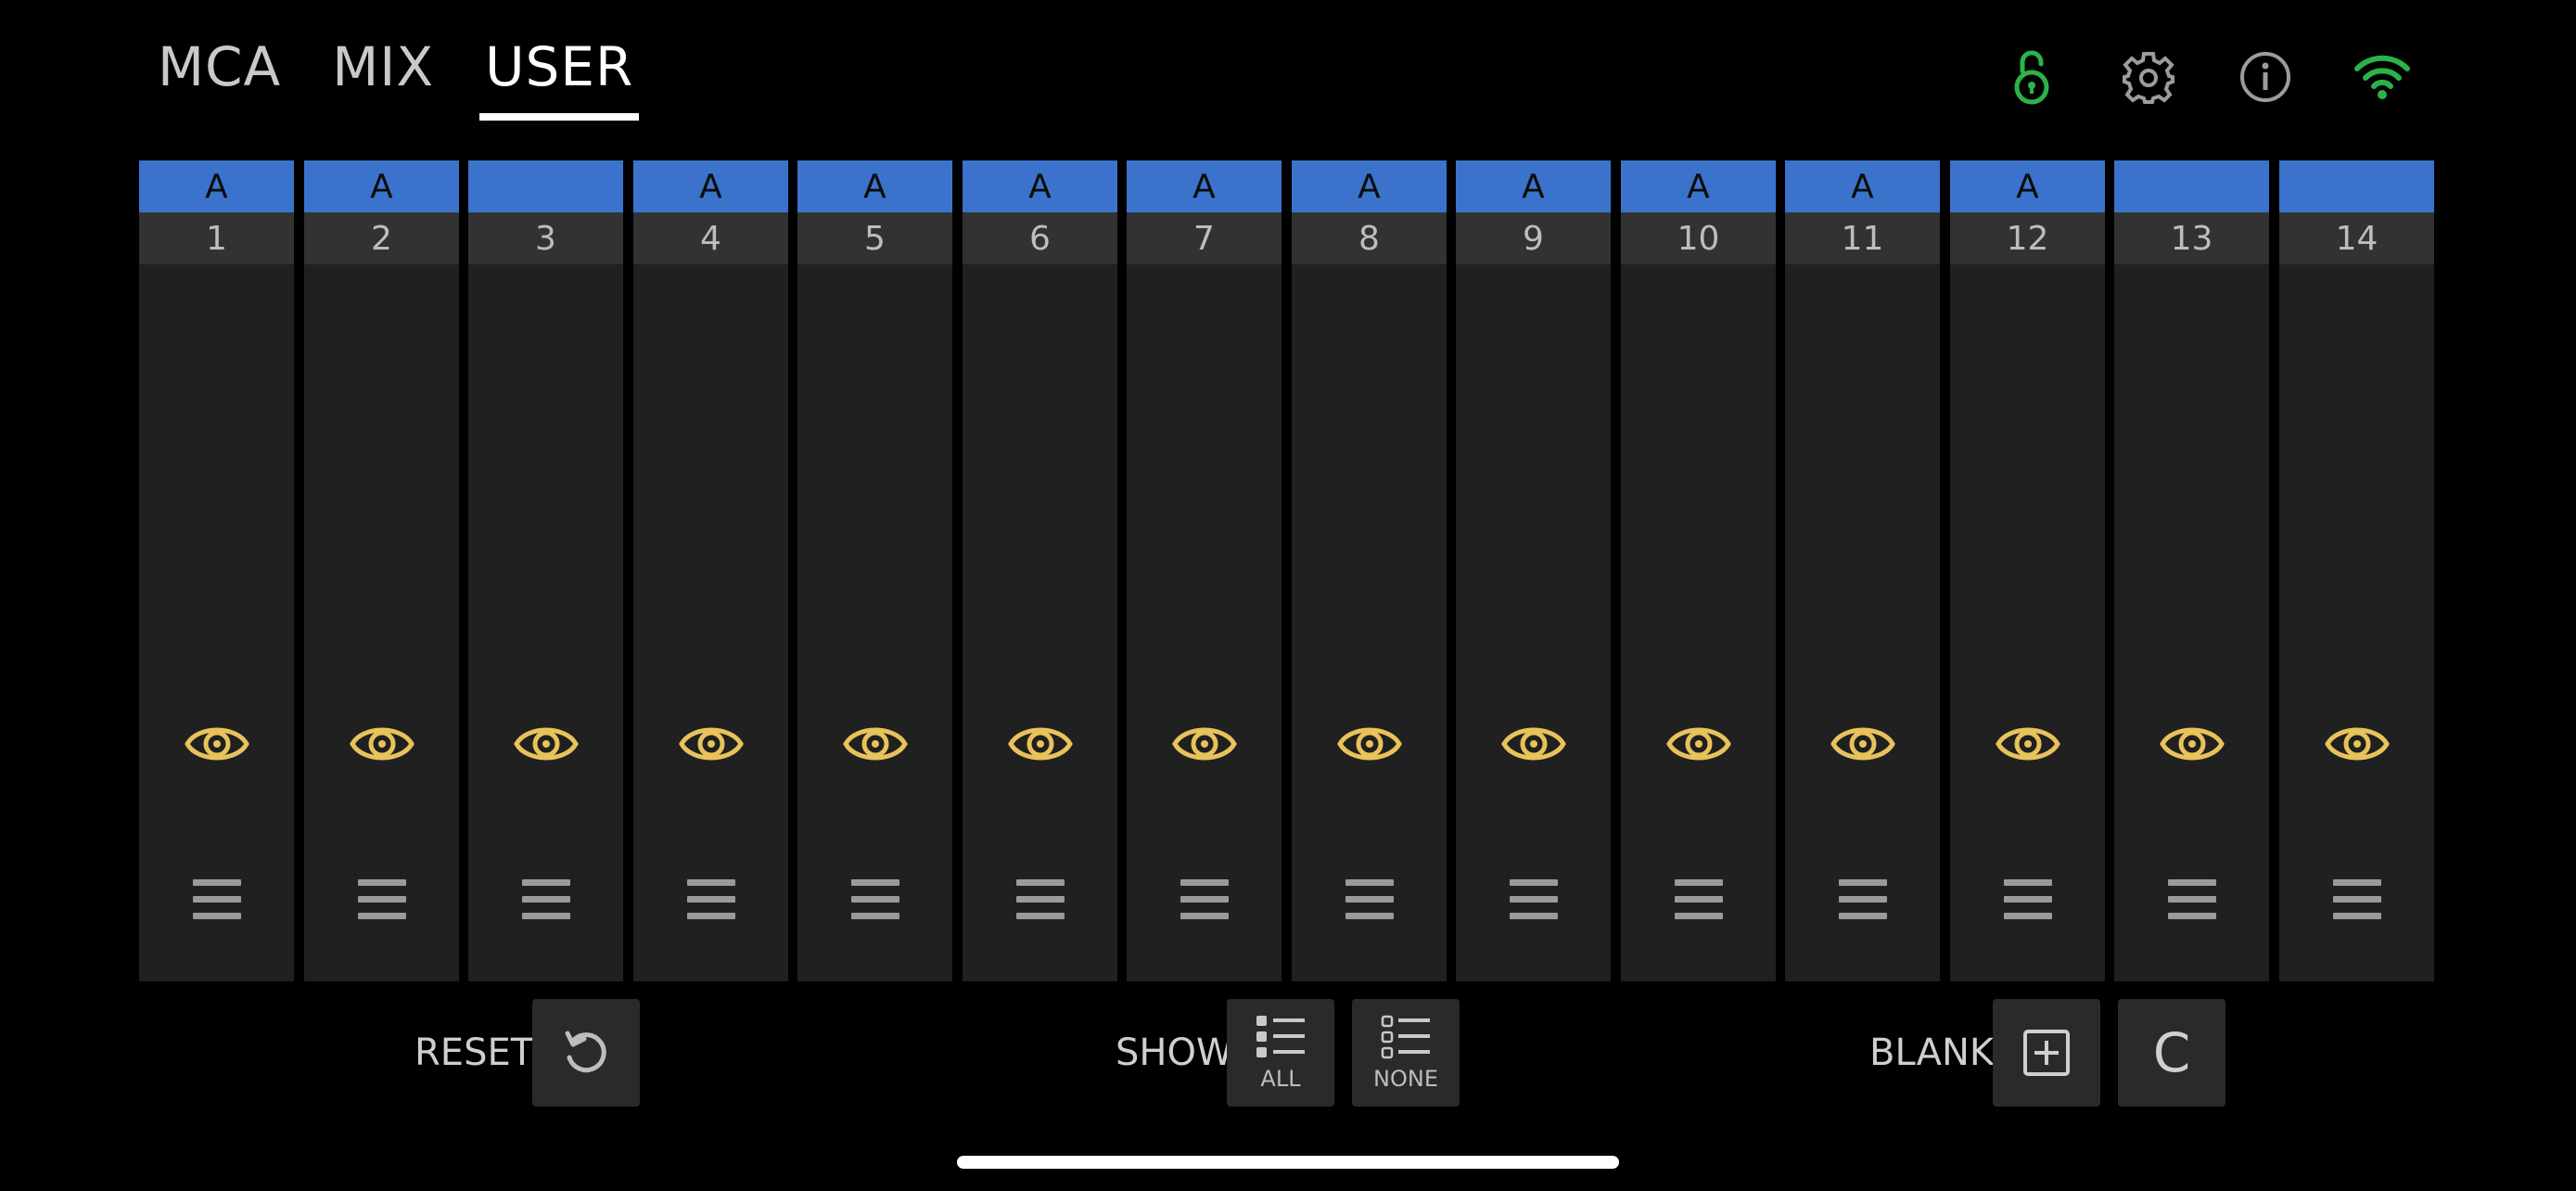  Describe the element at coordinates (1280, 1079) in the screenshot. I see `show-all-label: ALL` at that location.